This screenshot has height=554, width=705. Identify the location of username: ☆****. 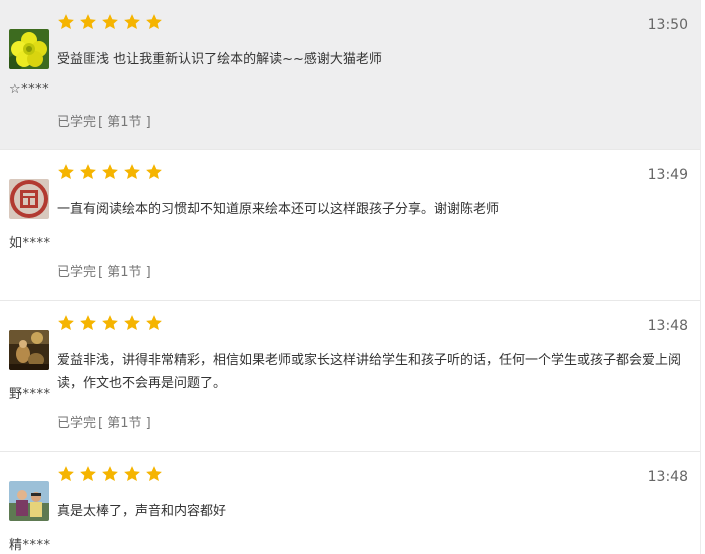
(29, 89).